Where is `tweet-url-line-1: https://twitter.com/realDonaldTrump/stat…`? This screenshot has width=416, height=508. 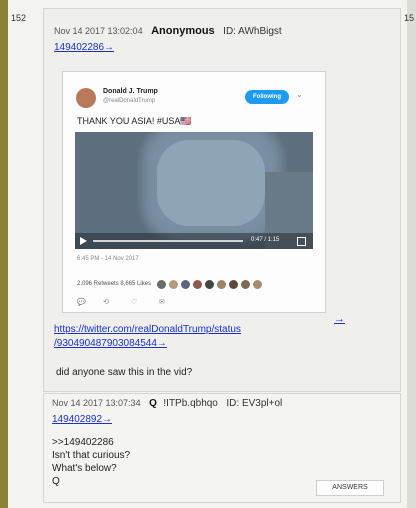
tweet-url-line-1: https://twitter.com/realDonaldTrump/stat… is located at coordinates (147, 329).